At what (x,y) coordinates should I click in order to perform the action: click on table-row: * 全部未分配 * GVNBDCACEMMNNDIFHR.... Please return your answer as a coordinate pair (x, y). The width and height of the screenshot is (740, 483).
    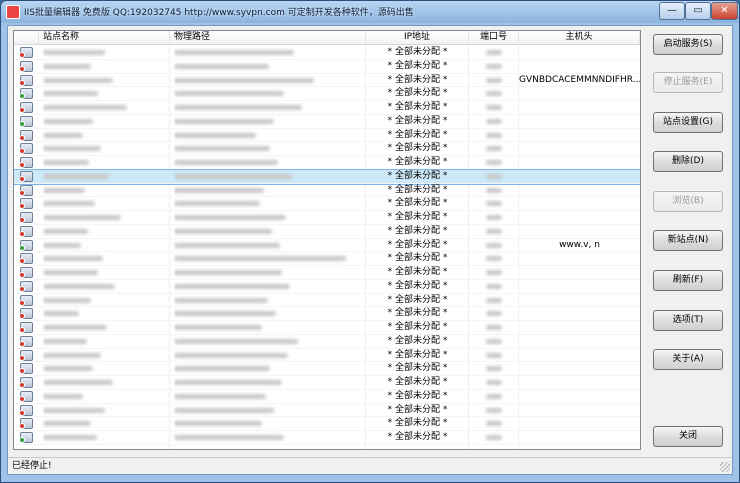
    Looking at the image, I should click on (327, 81).